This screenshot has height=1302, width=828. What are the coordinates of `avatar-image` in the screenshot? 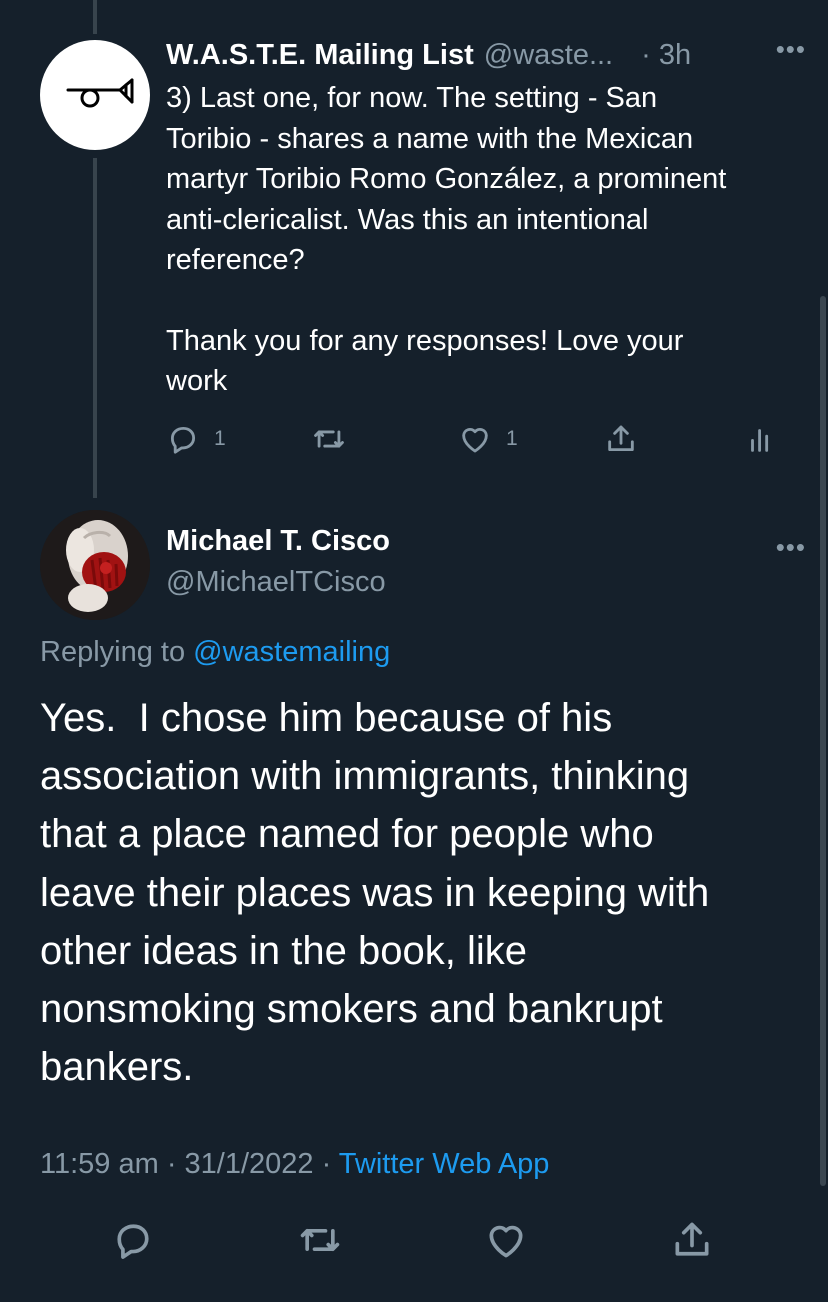 It's located at (95, 565).